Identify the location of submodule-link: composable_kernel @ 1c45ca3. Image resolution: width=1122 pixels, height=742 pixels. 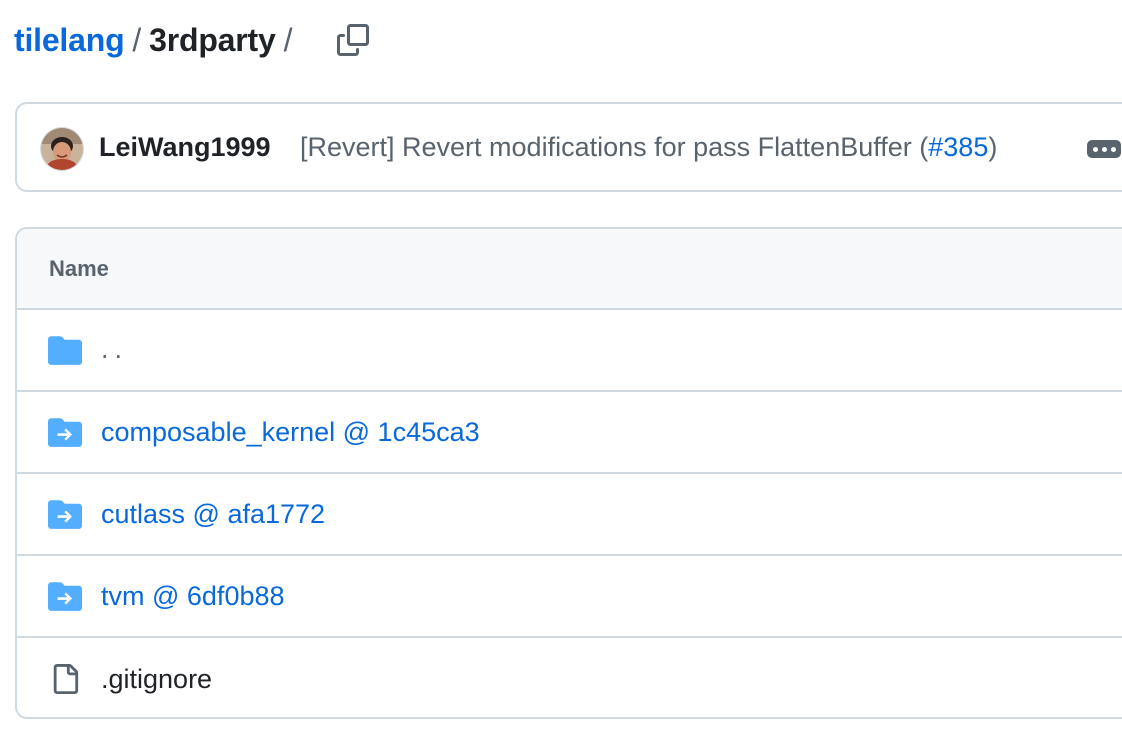
(290, 432).